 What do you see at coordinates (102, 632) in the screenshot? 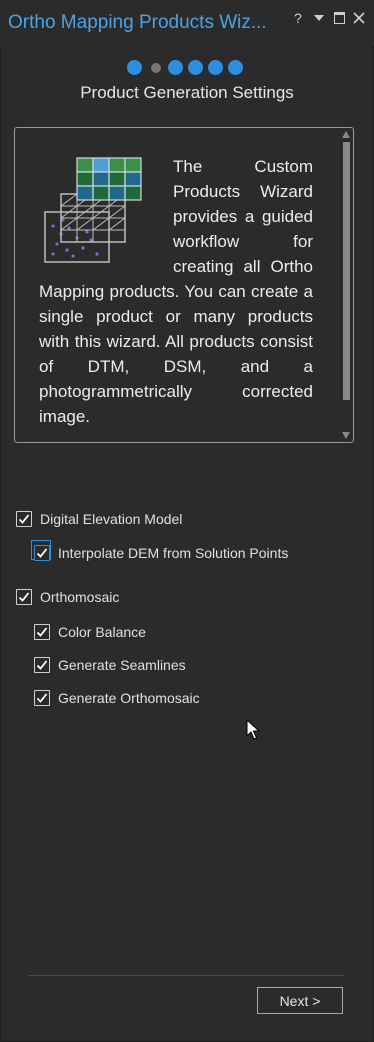
I see `option-label: Color Balance` at bounding box center [102, 632].